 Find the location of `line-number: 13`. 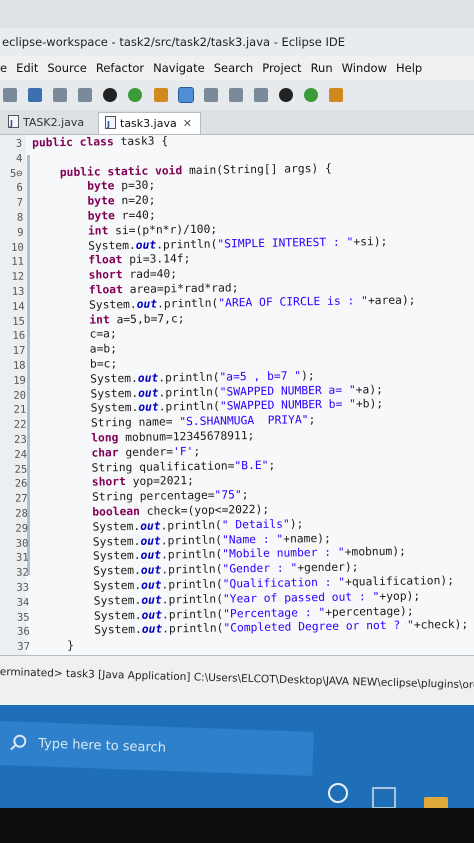

line-number: 13 is located at coordinates (18, 291).